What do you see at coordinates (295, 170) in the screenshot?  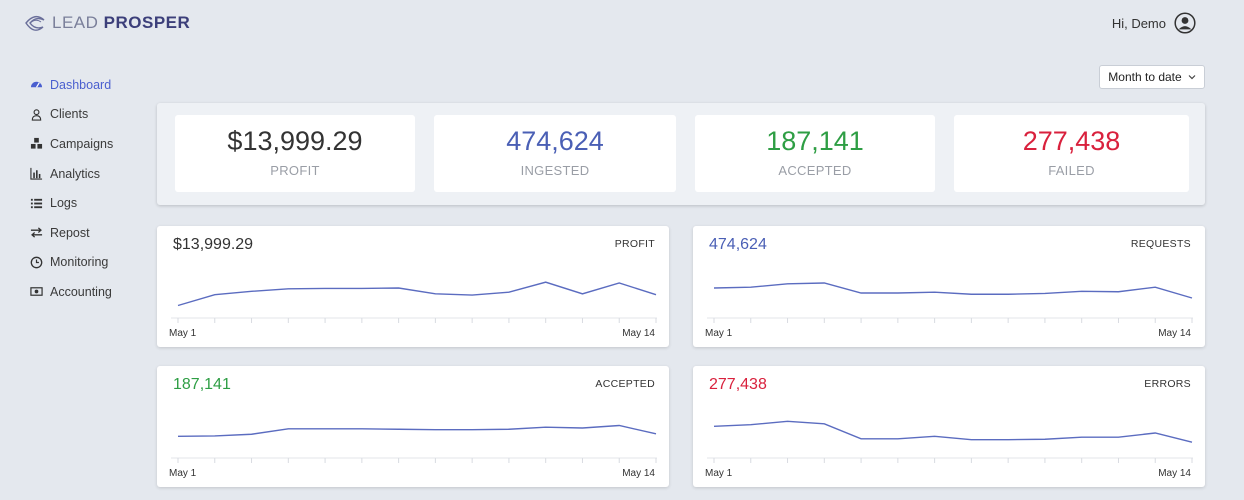 I see `stat-label: PROFIT` at bounding box center [295, 170].